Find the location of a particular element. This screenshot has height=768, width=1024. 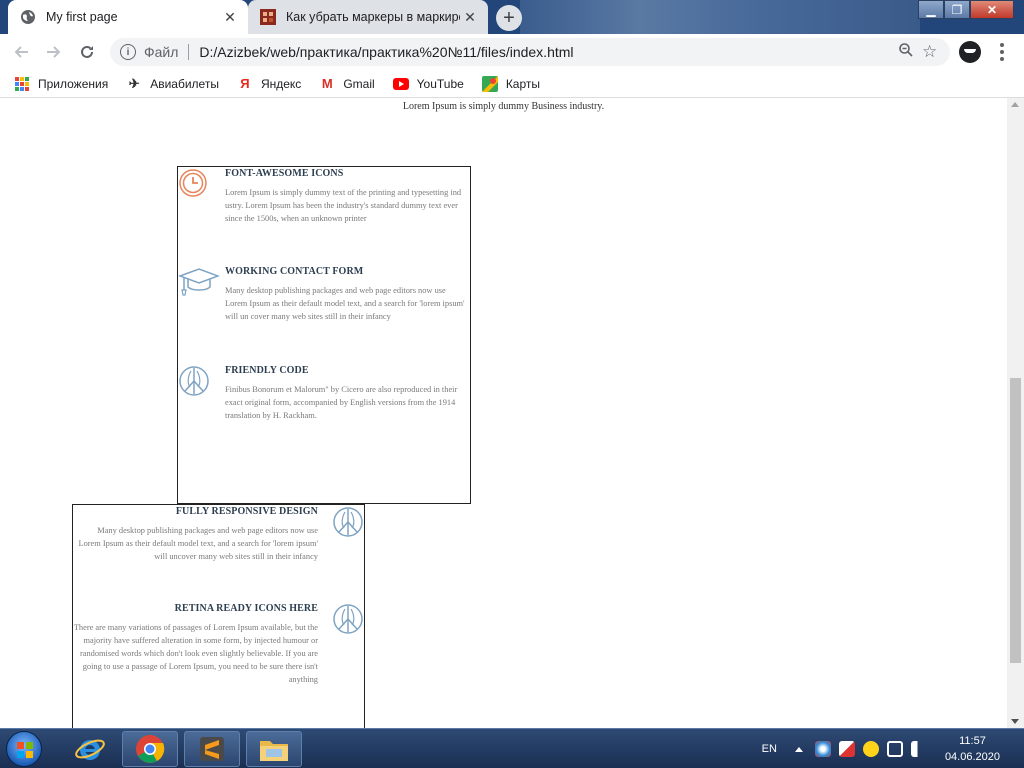

scrollbar-thumb is located at coordinates (1015, 520).